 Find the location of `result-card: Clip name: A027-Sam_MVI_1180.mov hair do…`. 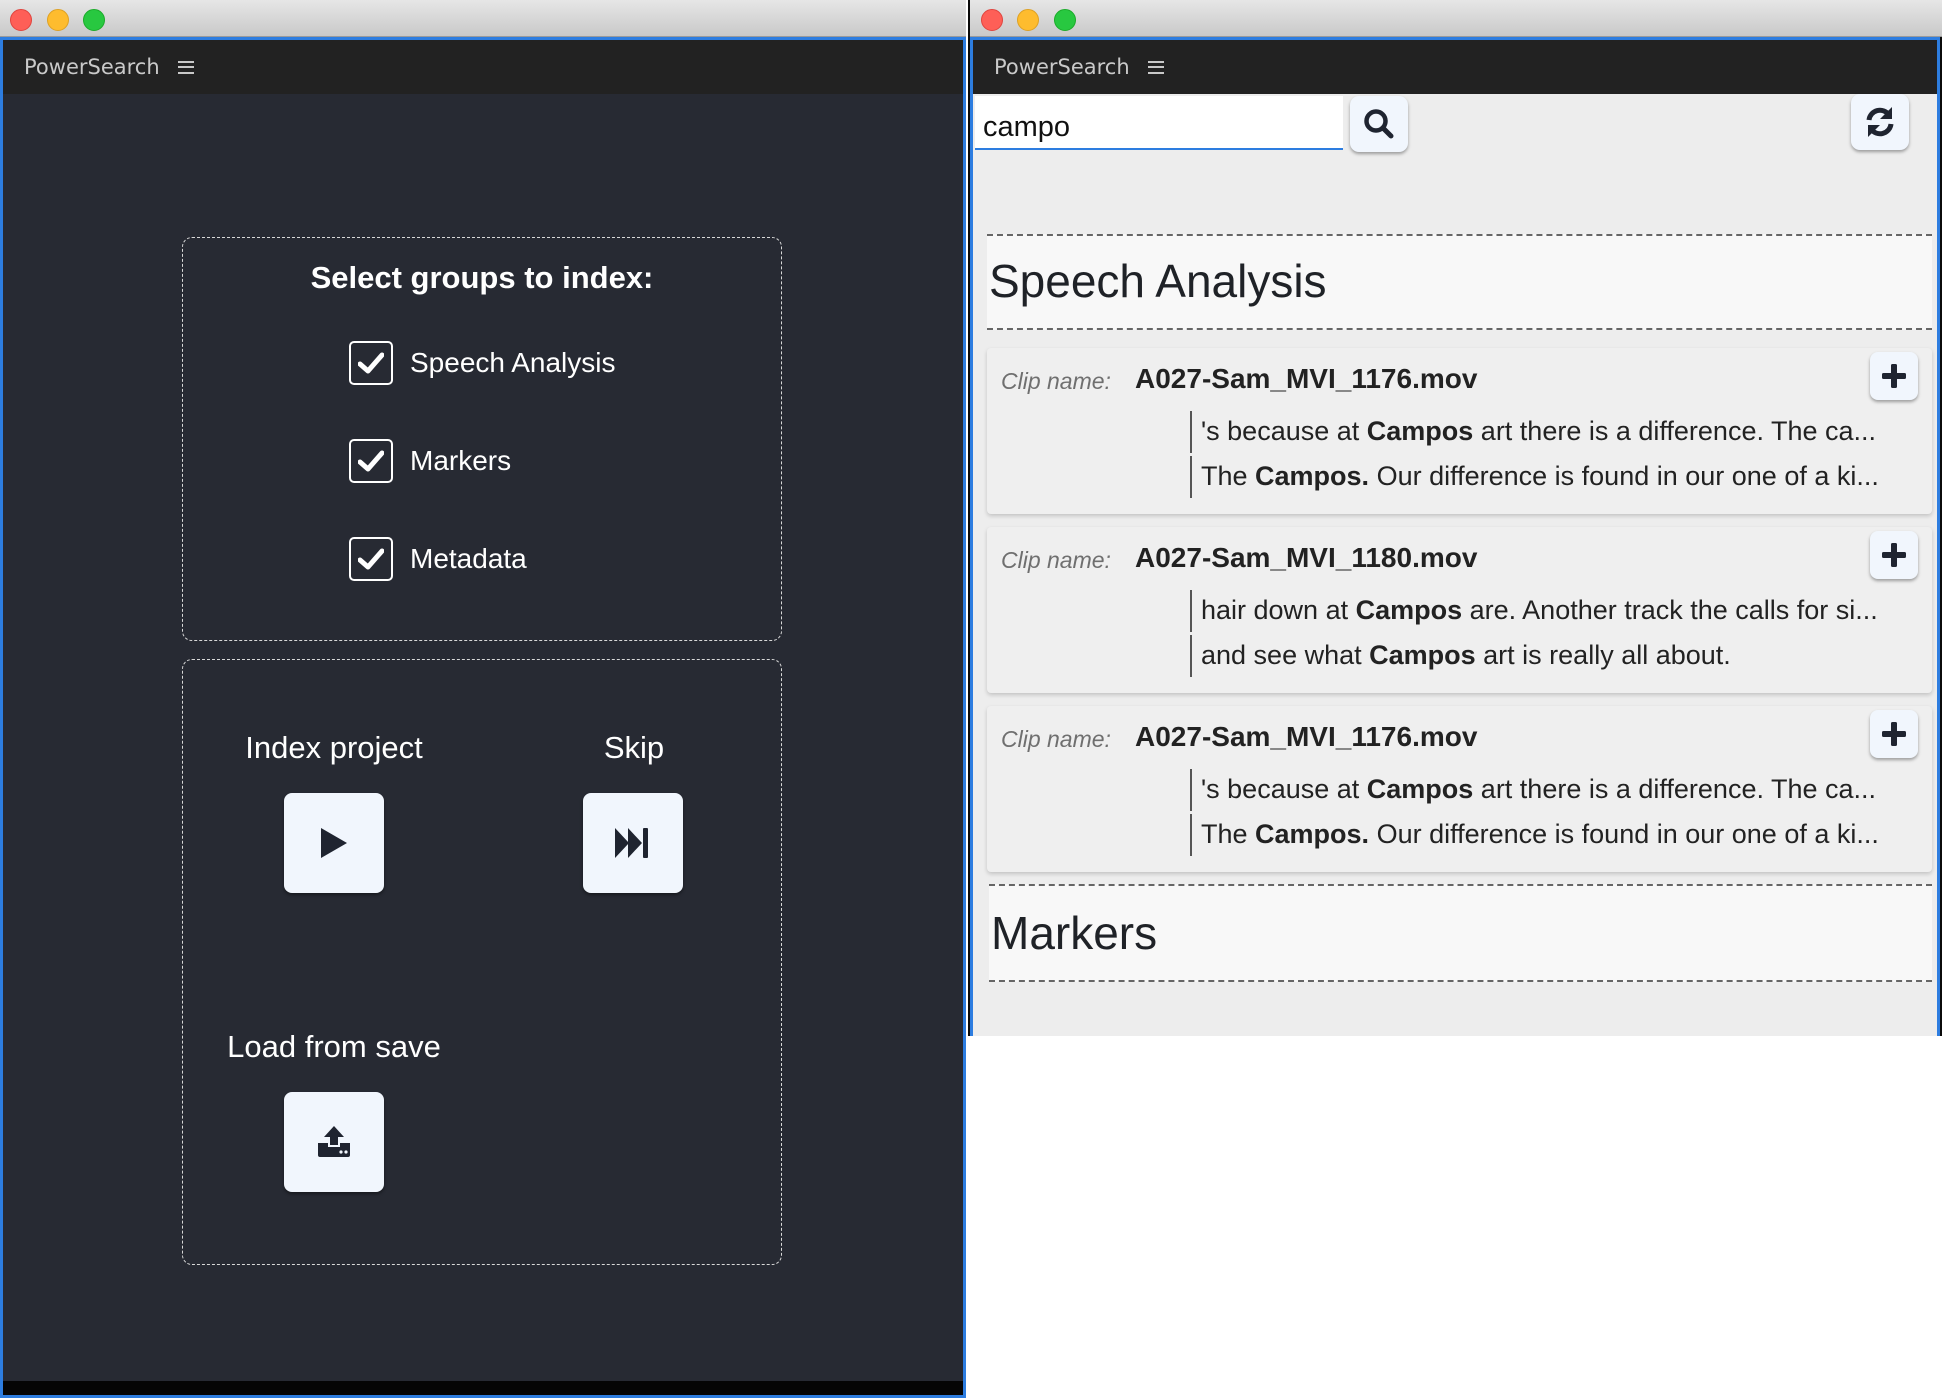

result-card: Clip name: A027-Sam_MVI_1180.mov hair do… is located at coordinates (1459, 610).